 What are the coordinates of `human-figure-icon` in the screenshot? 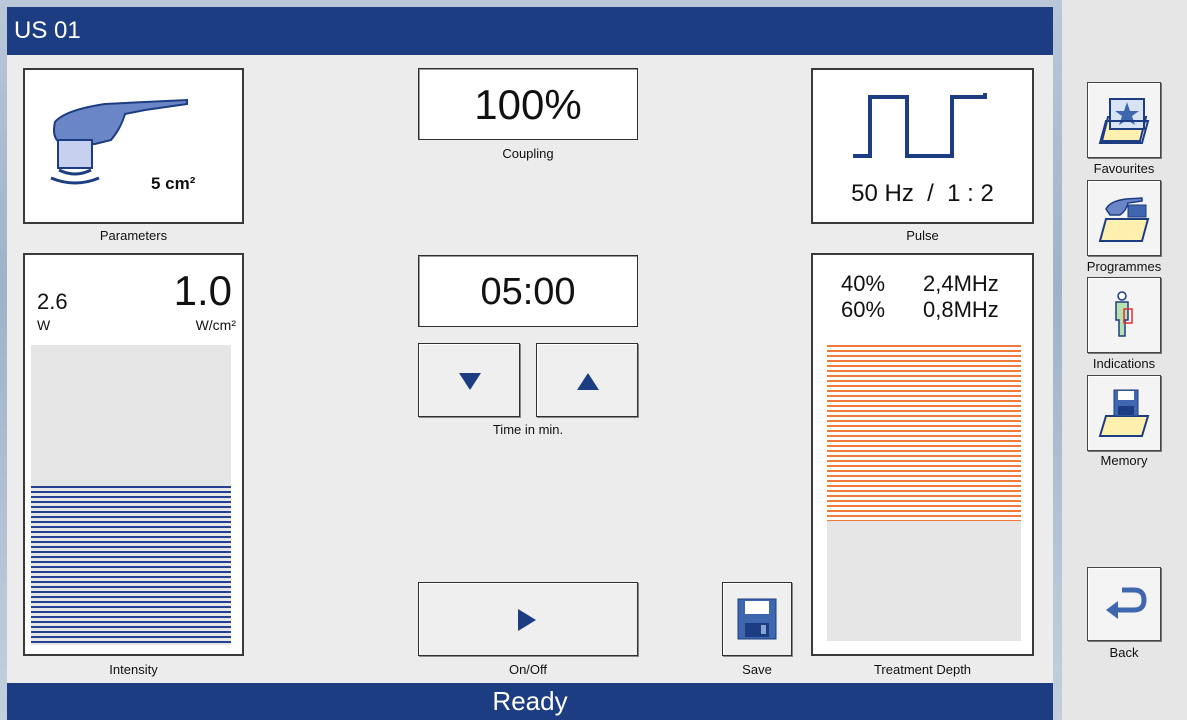 It's located at (1124, 314).